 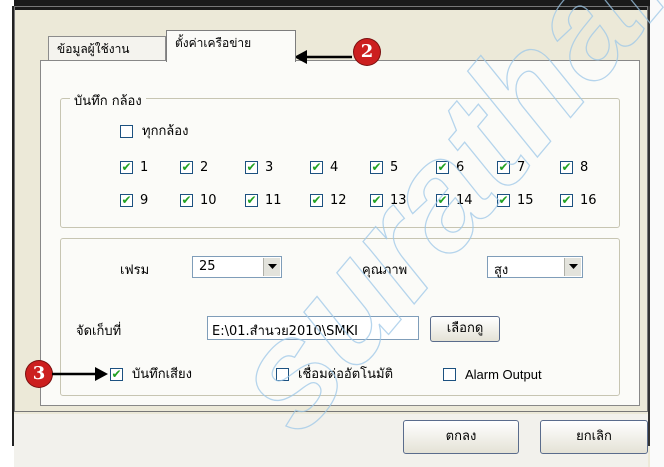 I want to click on record-audio-checkbox: ✔, so click(x=116, y=374).